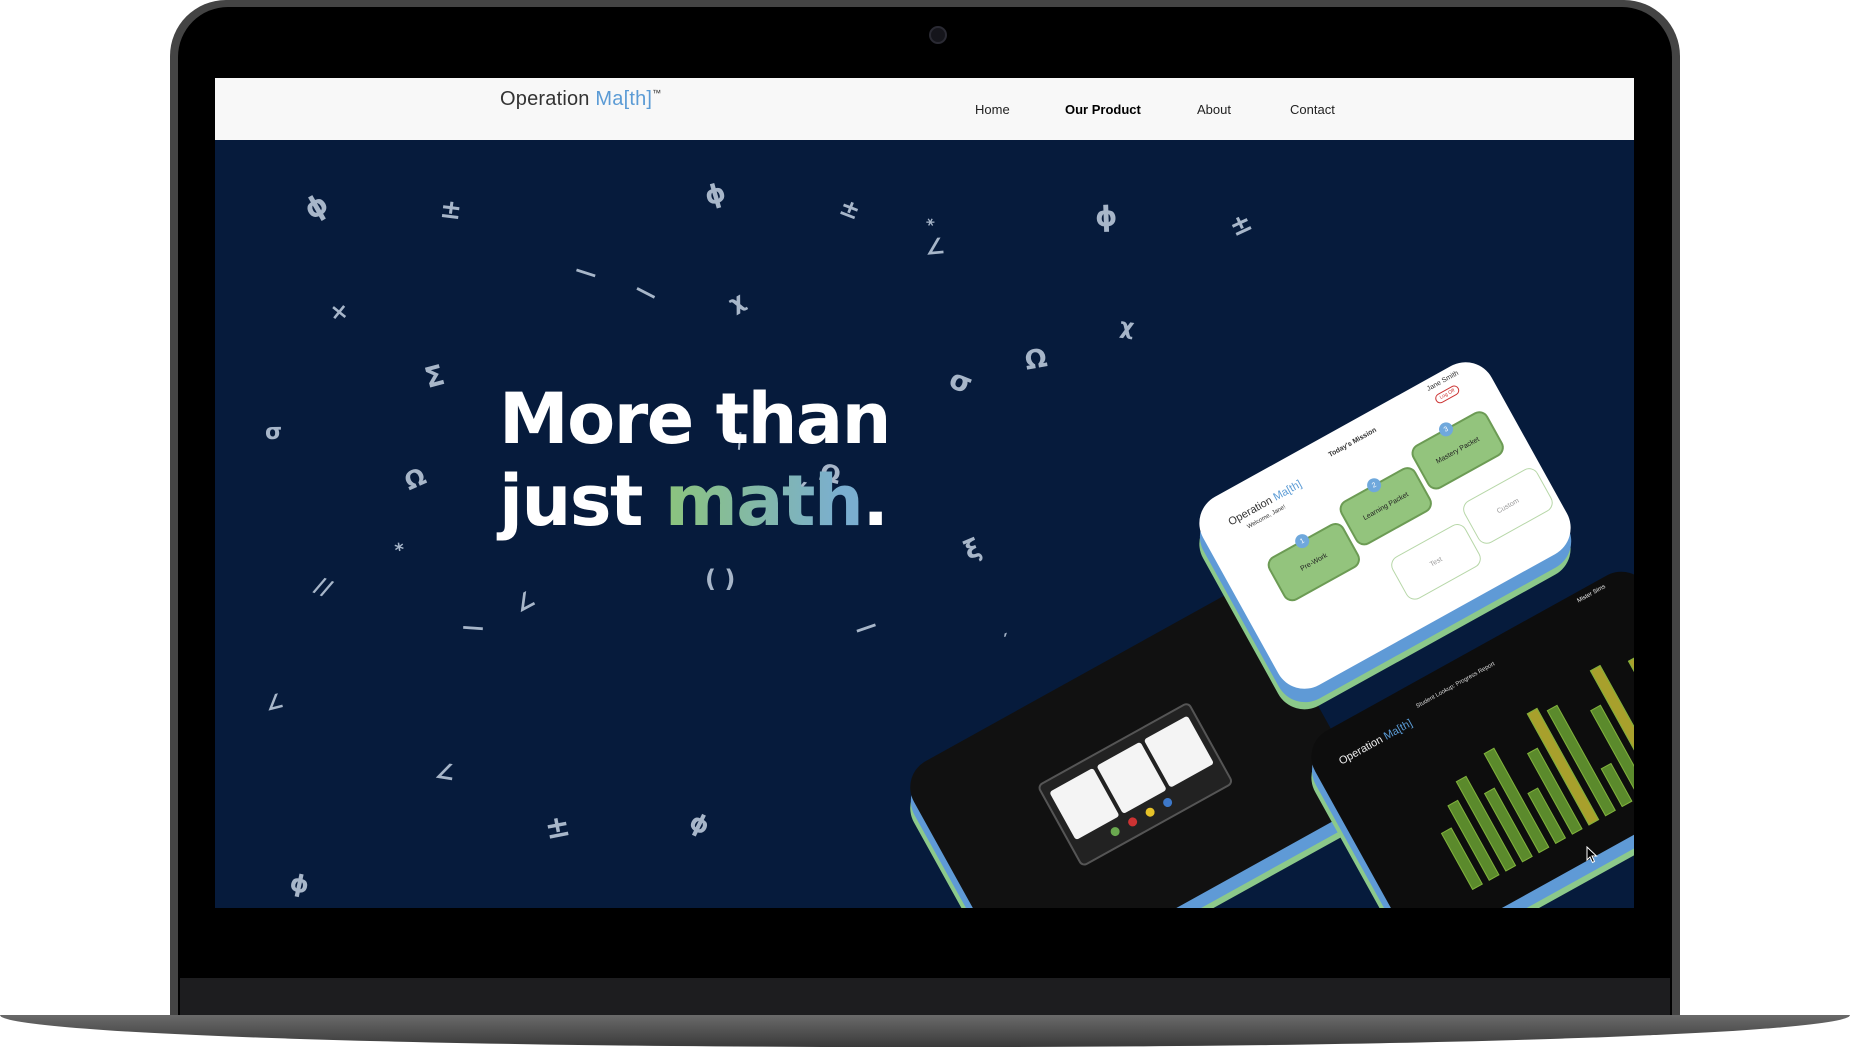 The height and width of the screenshot is (1047, 1850). I want to click on math-symbol: ×, so click(339, 312).